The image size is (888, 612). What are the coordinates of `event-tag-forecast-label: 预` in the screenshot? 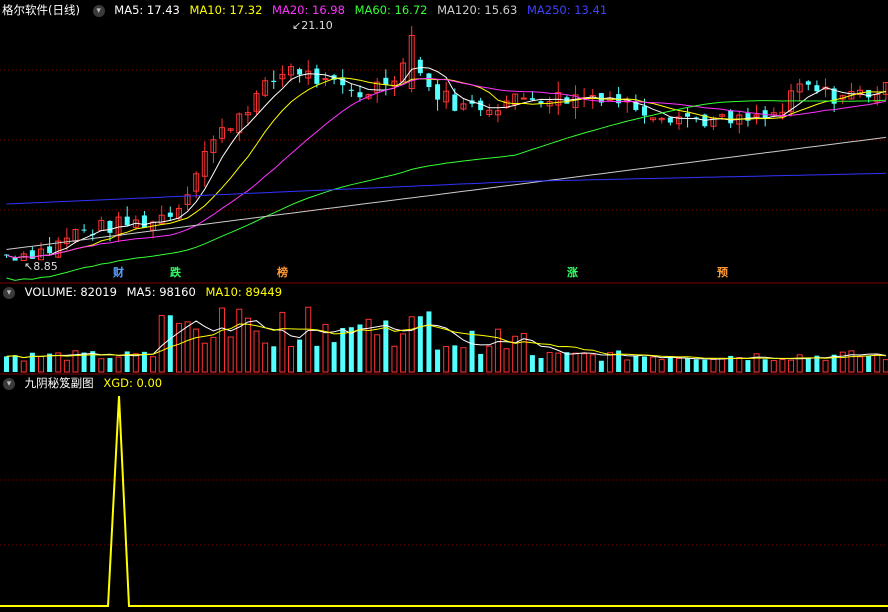 It's located at (722, 272).